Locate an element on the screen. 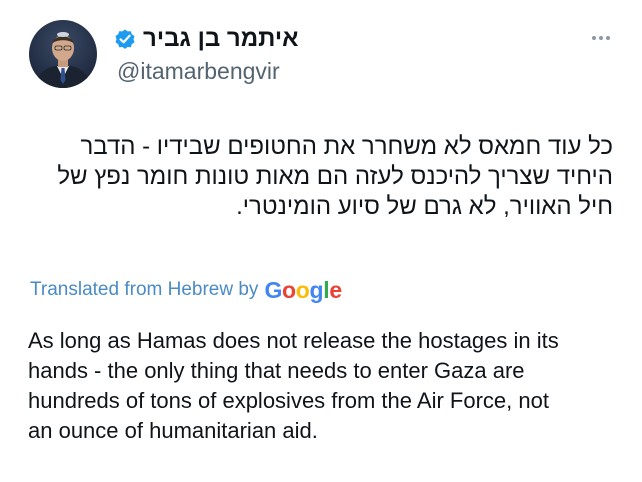  author-name-row: איתמר בן גביר is located at coordinates (205, 39).